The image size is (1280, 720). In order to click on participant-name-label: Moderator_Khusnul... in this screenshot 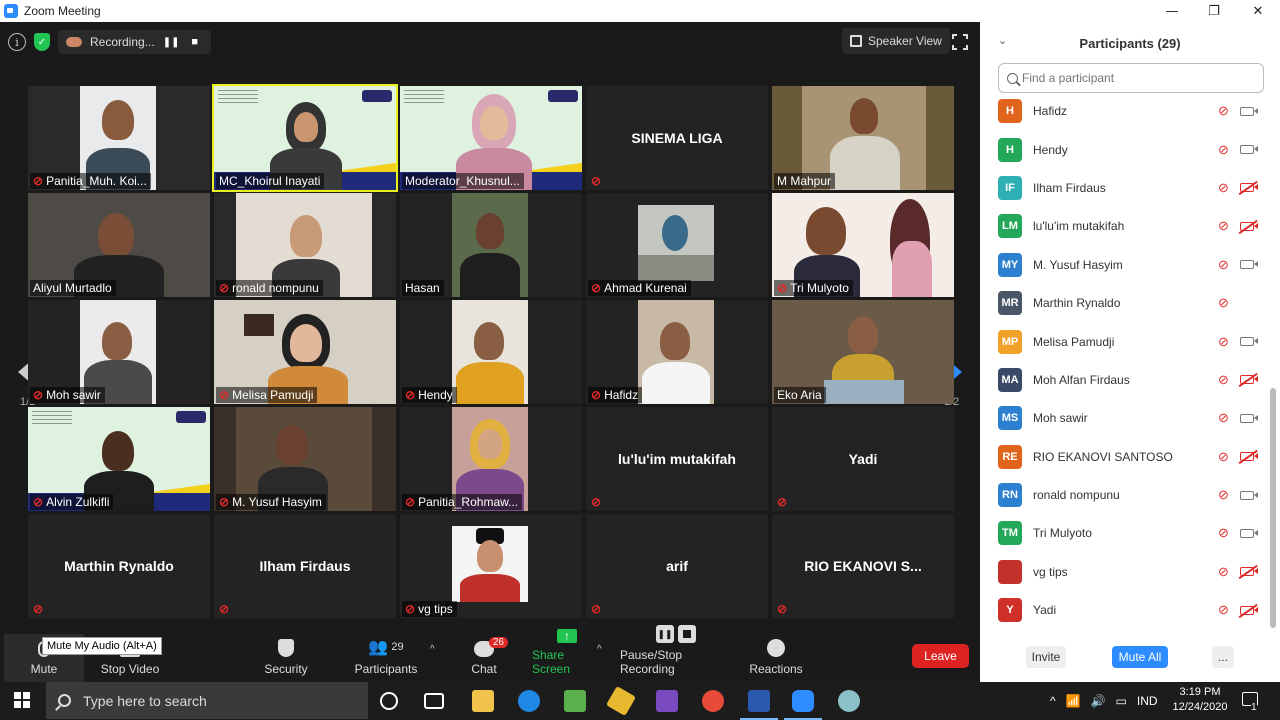, I will do `click(463, 181)`.